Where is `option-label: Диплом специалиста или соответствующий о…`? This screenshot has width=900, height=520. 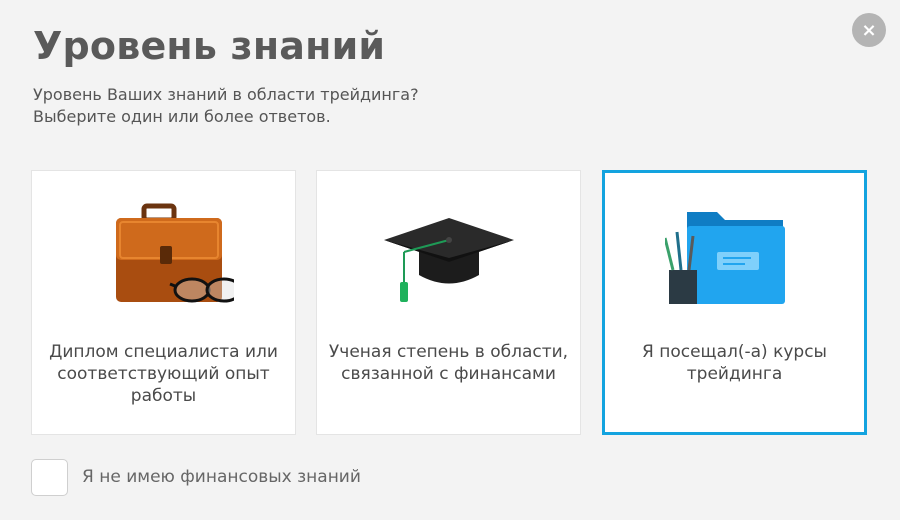 option-label: Диплом специалиста или соответствующий о… is located at coordinates (163, 374).